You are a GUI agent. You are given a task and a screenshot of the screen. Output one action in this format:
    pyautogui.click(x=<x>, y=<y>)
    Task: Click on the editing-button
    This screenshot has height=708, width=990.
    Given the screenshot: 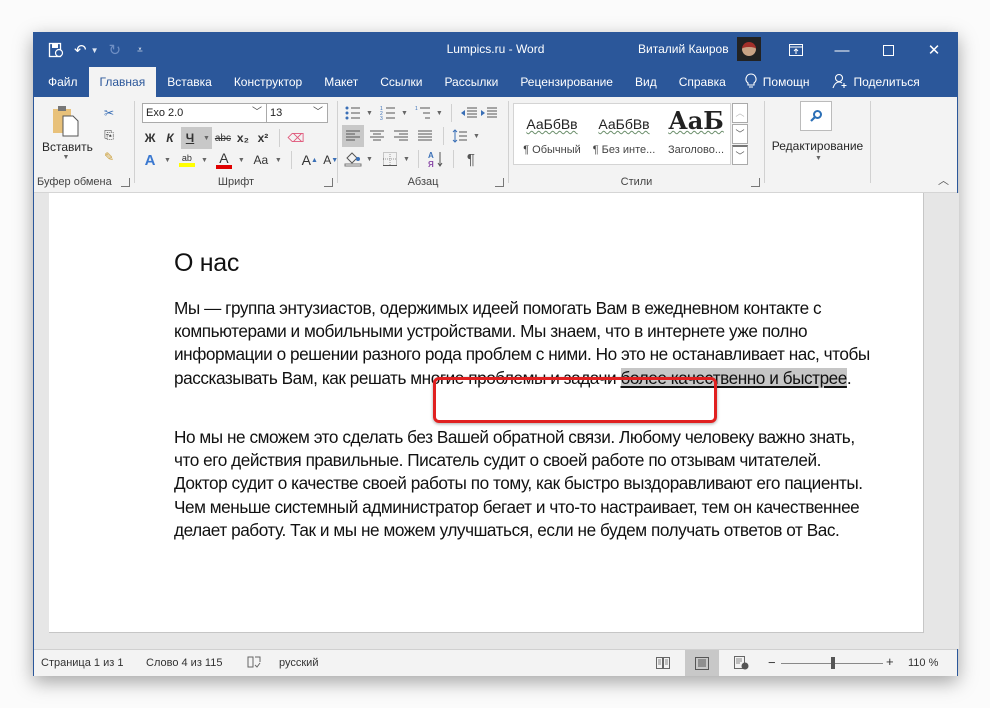 What is the action you would take?
    pyautogui.click(x=816, y=116)
    